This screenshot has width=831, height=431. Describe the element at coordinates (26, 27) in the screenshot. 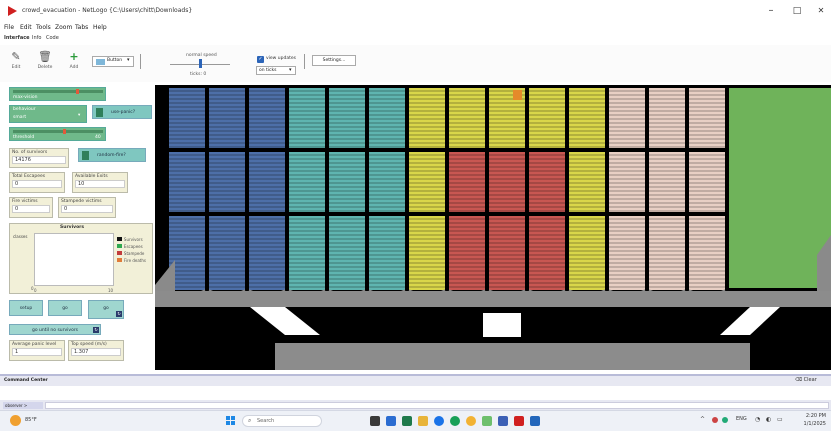

I see `menu-edit: Edit` at that location.